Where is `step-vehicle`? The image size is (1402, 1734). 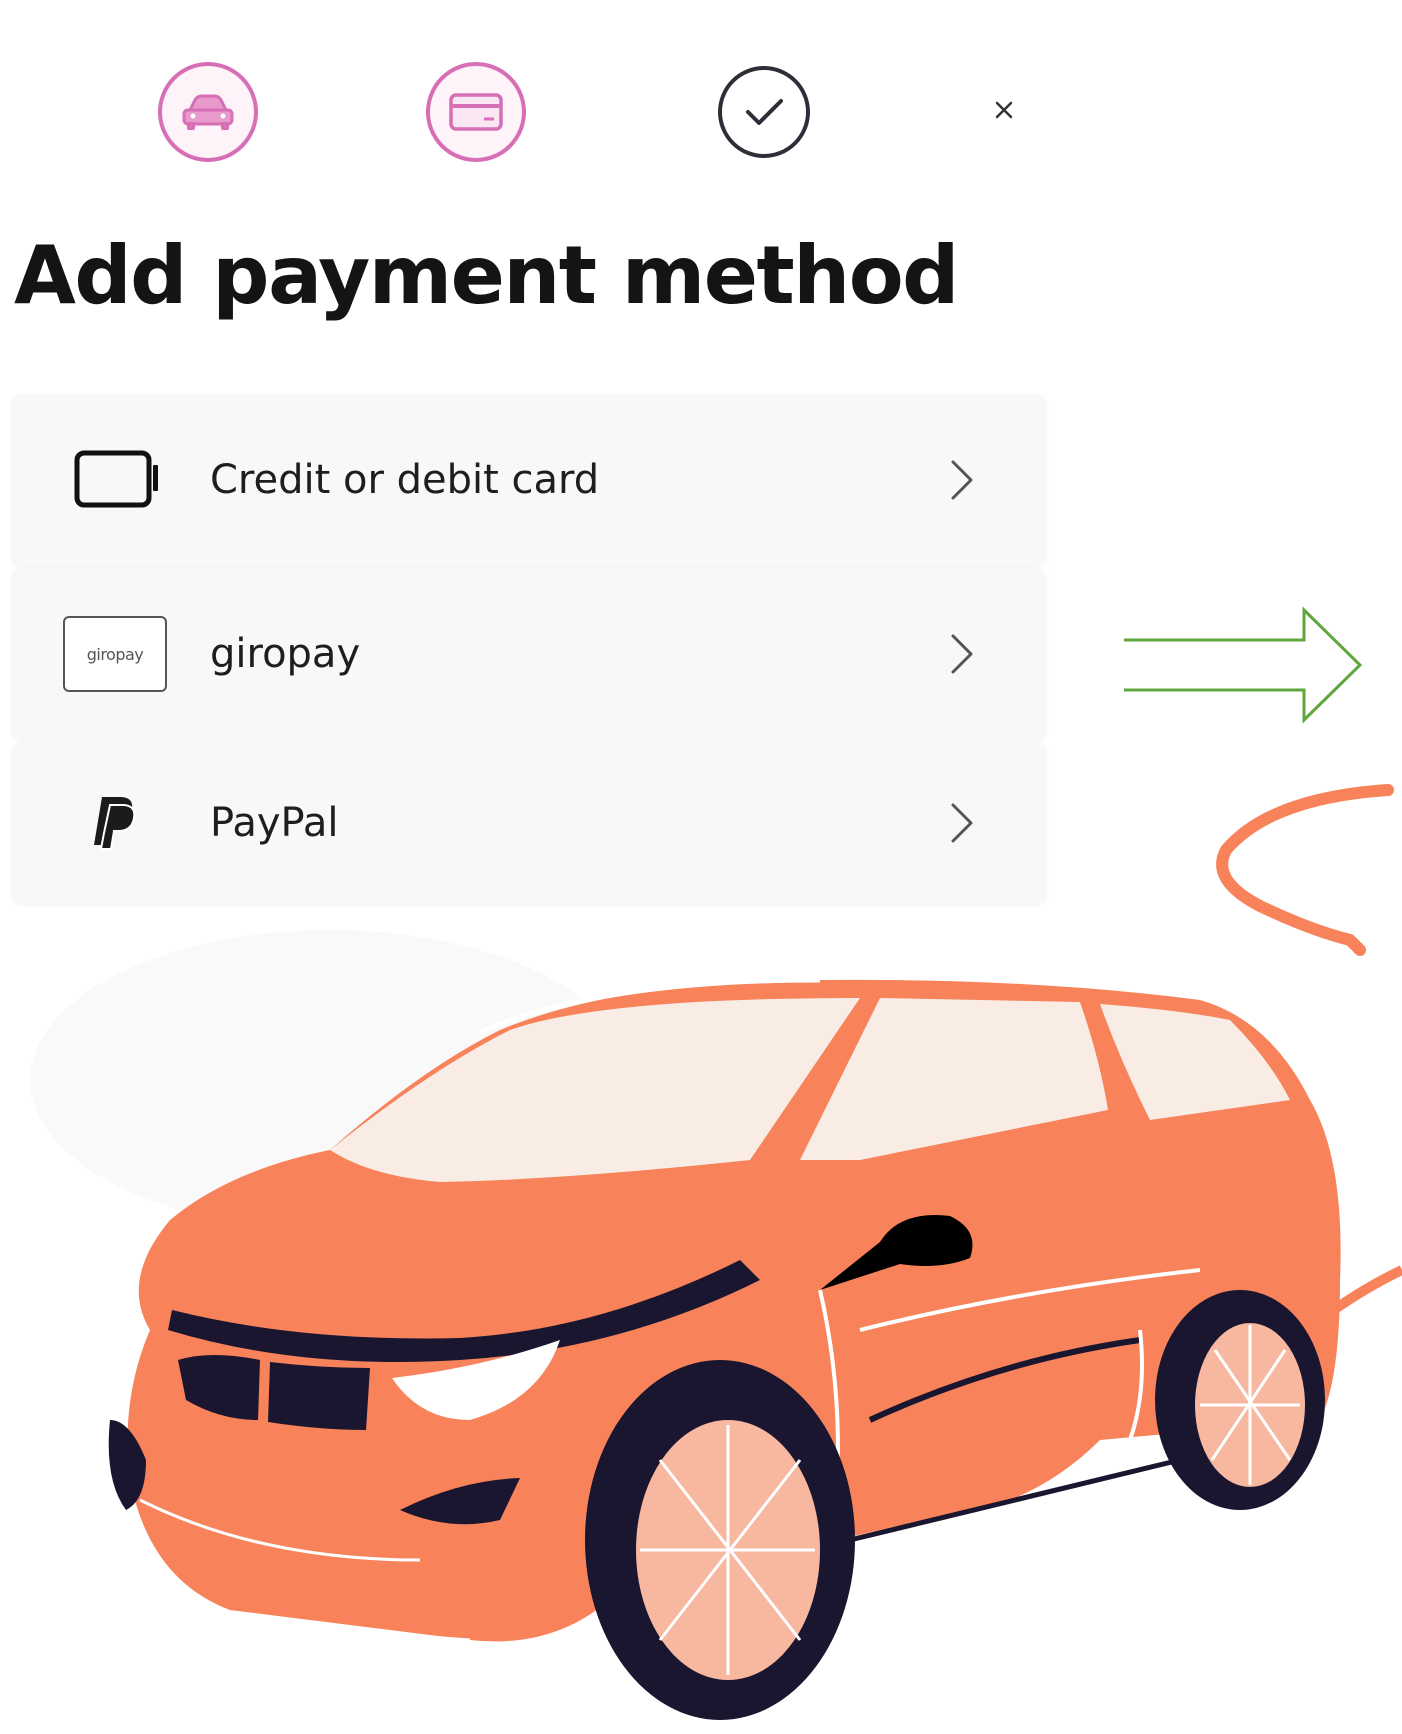 step-vehicle is located at coordinates (208, 112).